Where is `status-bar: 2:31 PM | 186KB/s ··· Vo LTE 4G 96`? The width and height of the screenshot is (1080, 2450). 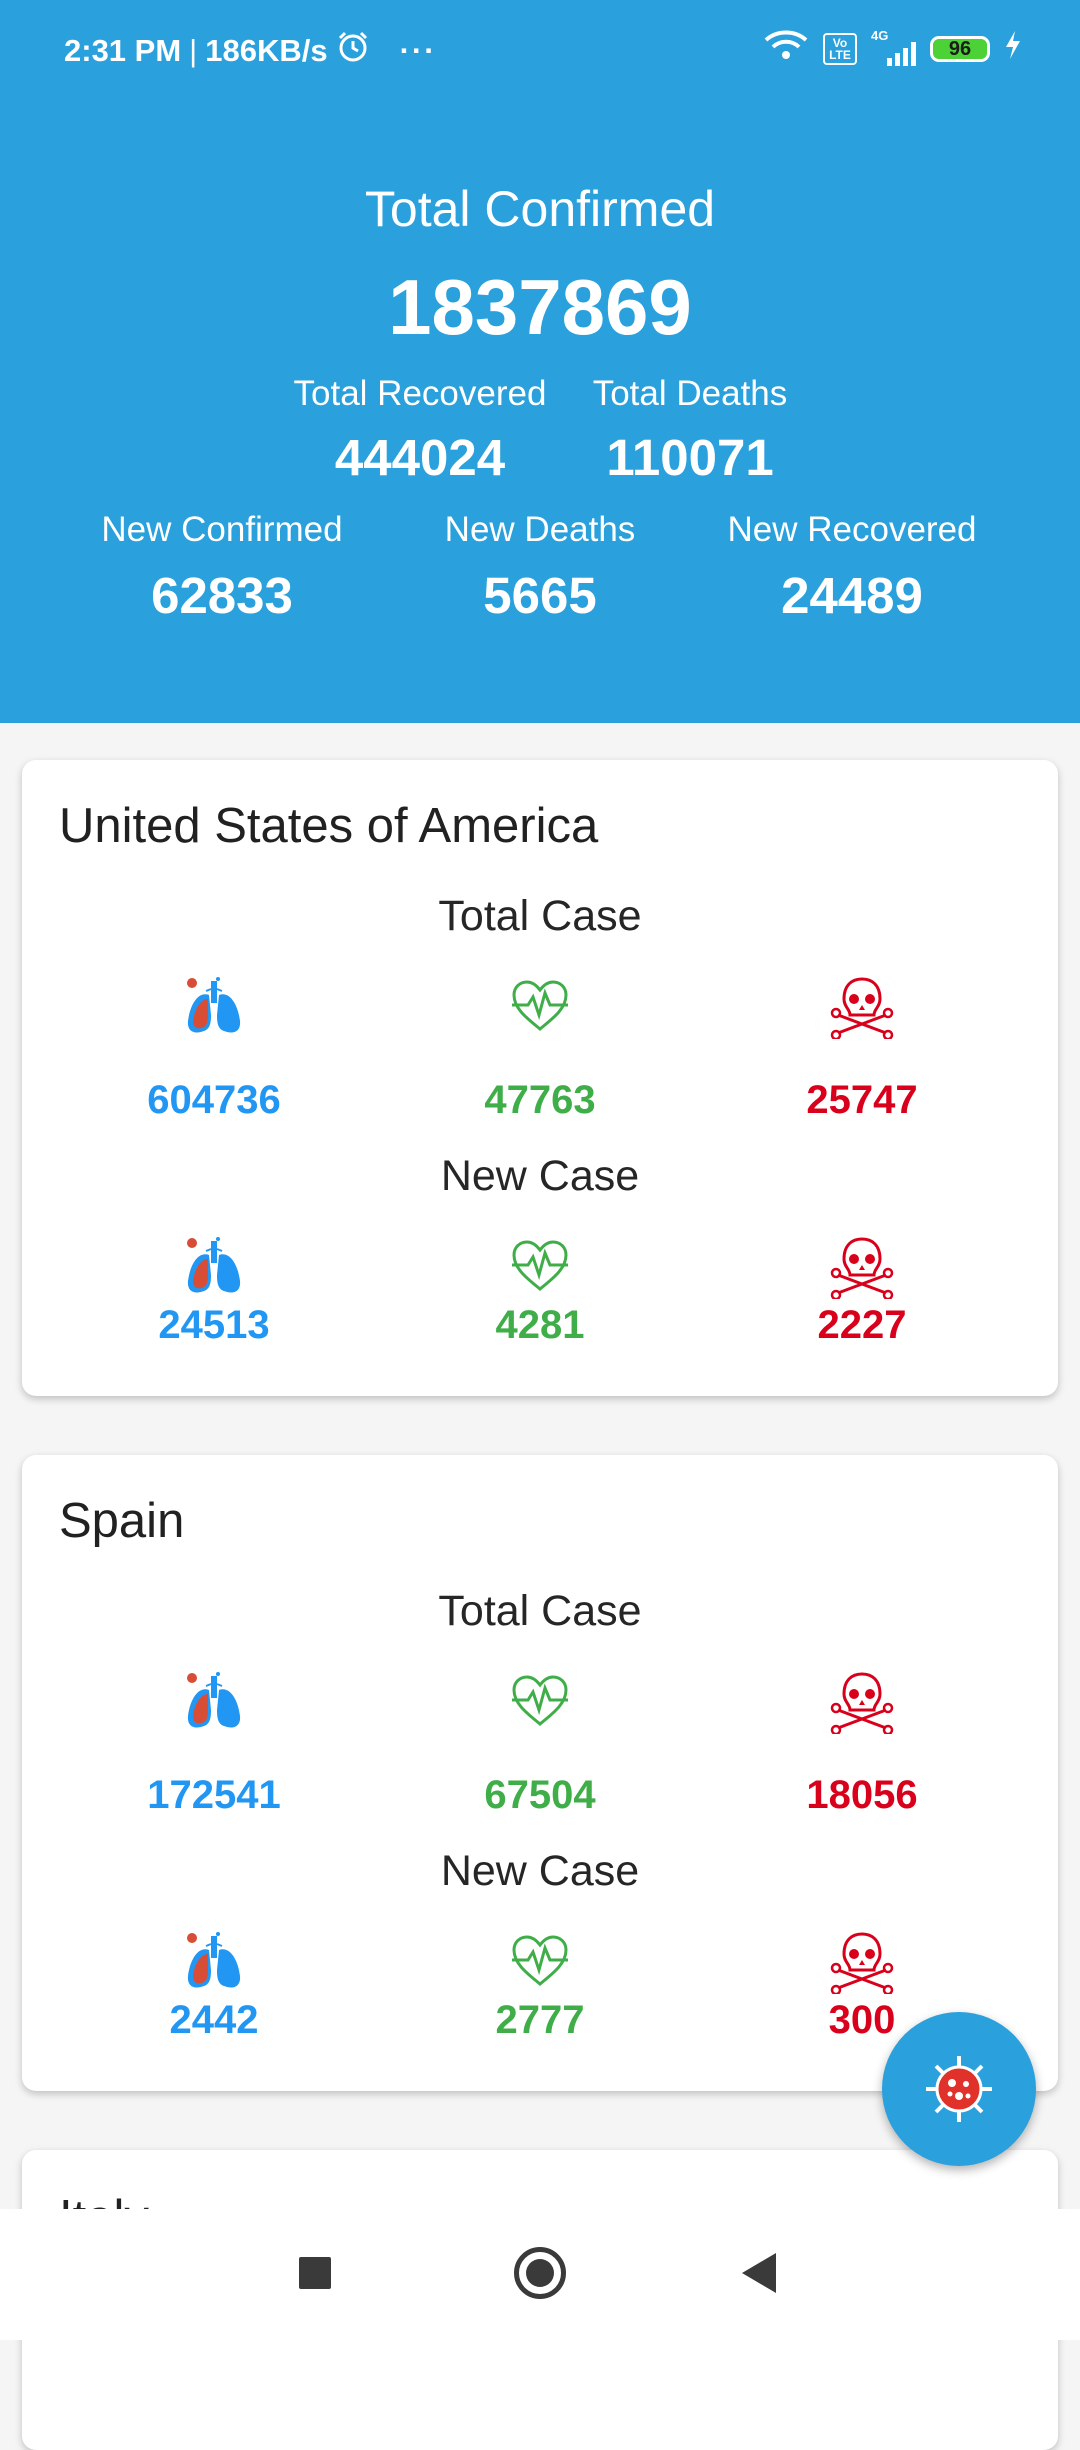
status-bar: 2:31 PM | 186KB/s ··· Vo LTE 4G 96 is located at coordinates (540, 50).